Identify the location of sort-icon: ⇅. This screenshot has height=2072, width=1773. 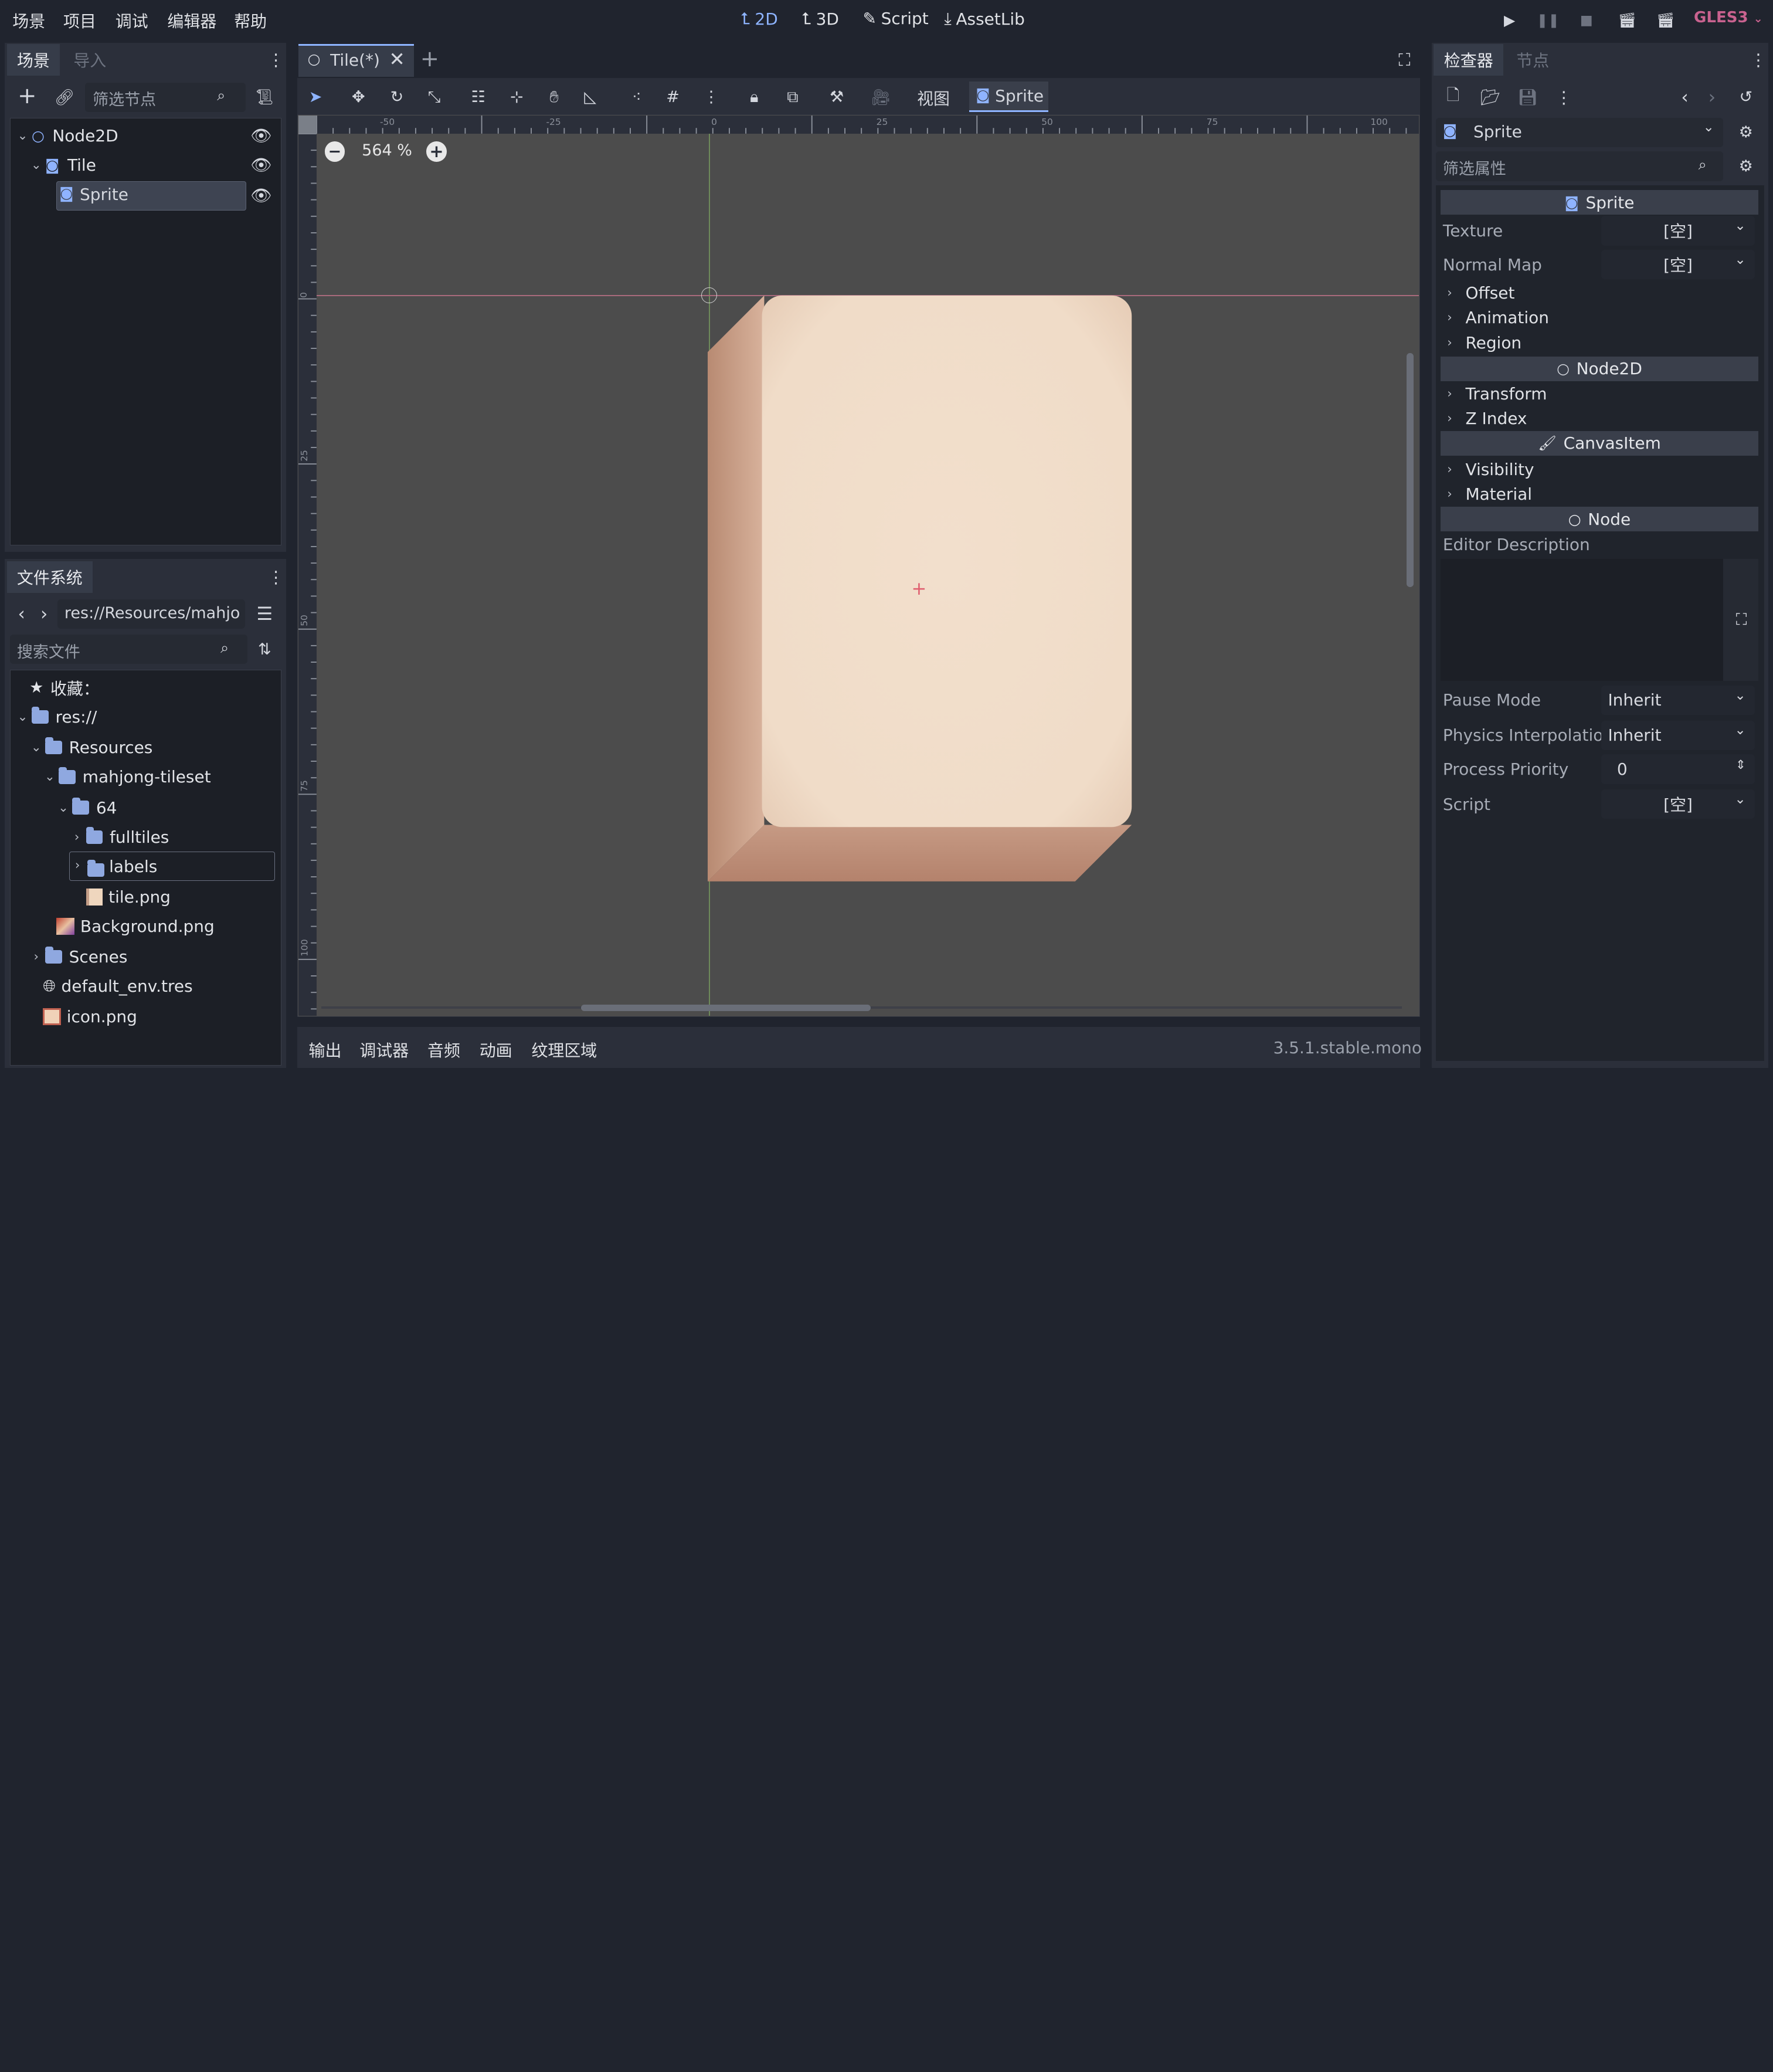
(264, 649).